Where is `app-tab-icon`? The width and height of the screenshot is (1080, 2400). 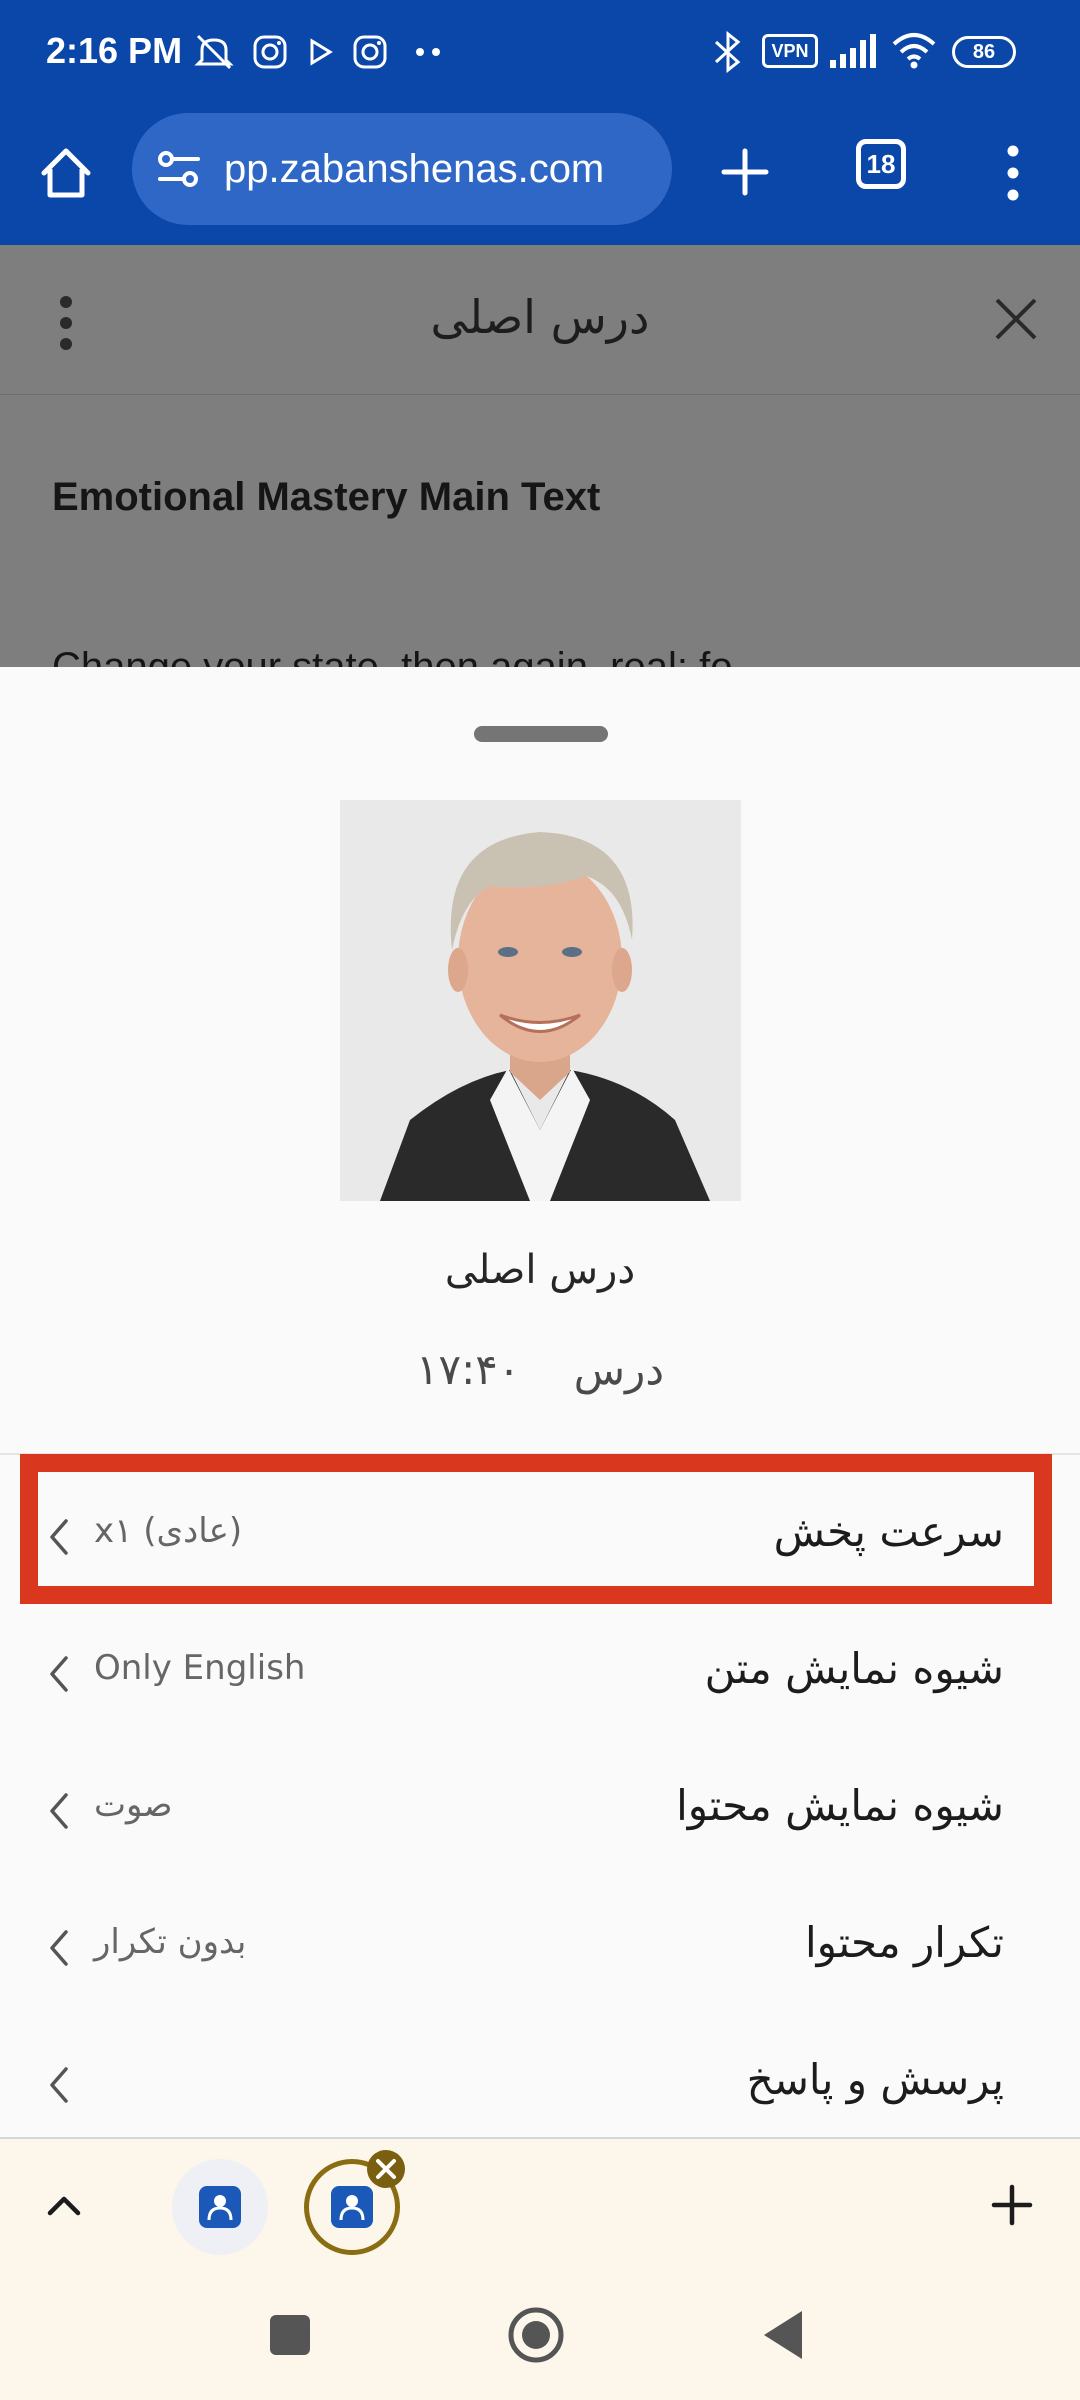 app-tab-icon is located at coordinates (220, 2207).